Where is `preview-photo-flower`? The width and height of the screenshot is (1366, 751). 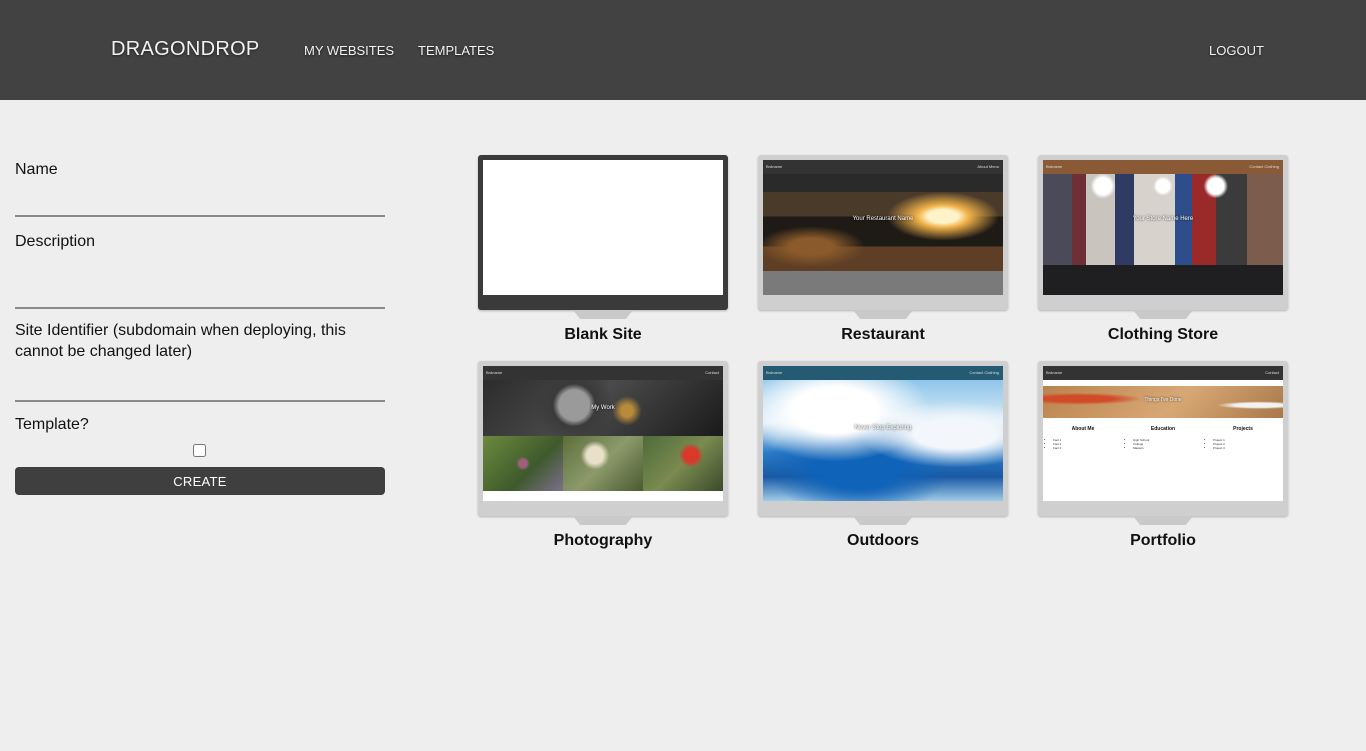
preview-photo-flower is located at coordinates (603, 463).